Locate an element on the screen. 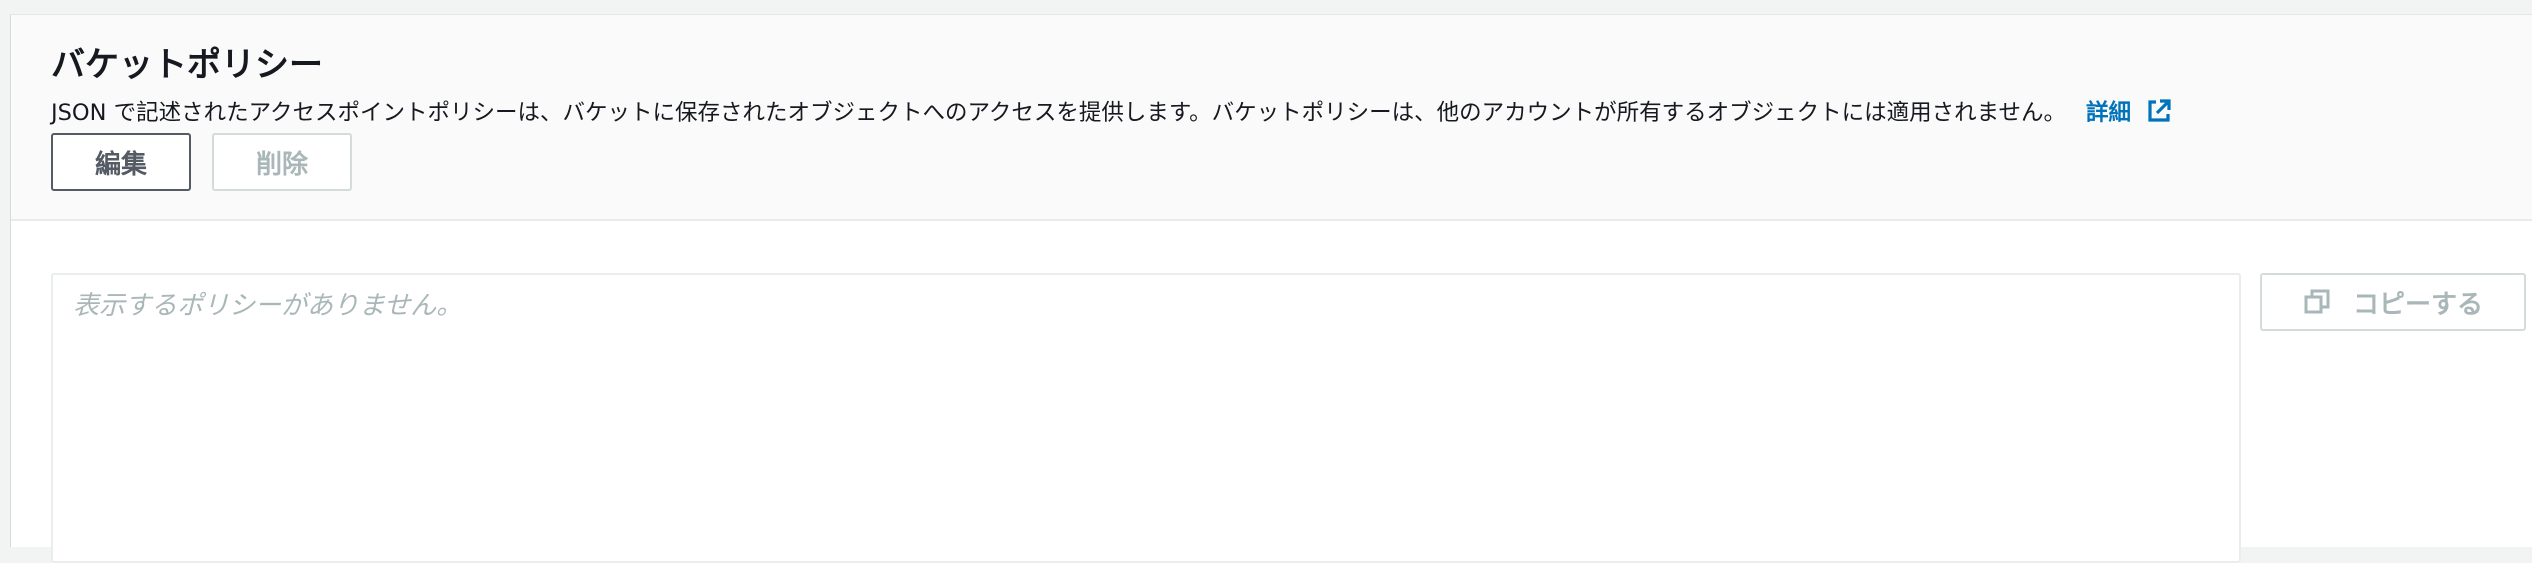 The width and height of the screenshot is (2532, 563). policy-placeholder: 表示するポリシーがありません。 is located at coordinates (268, 306).